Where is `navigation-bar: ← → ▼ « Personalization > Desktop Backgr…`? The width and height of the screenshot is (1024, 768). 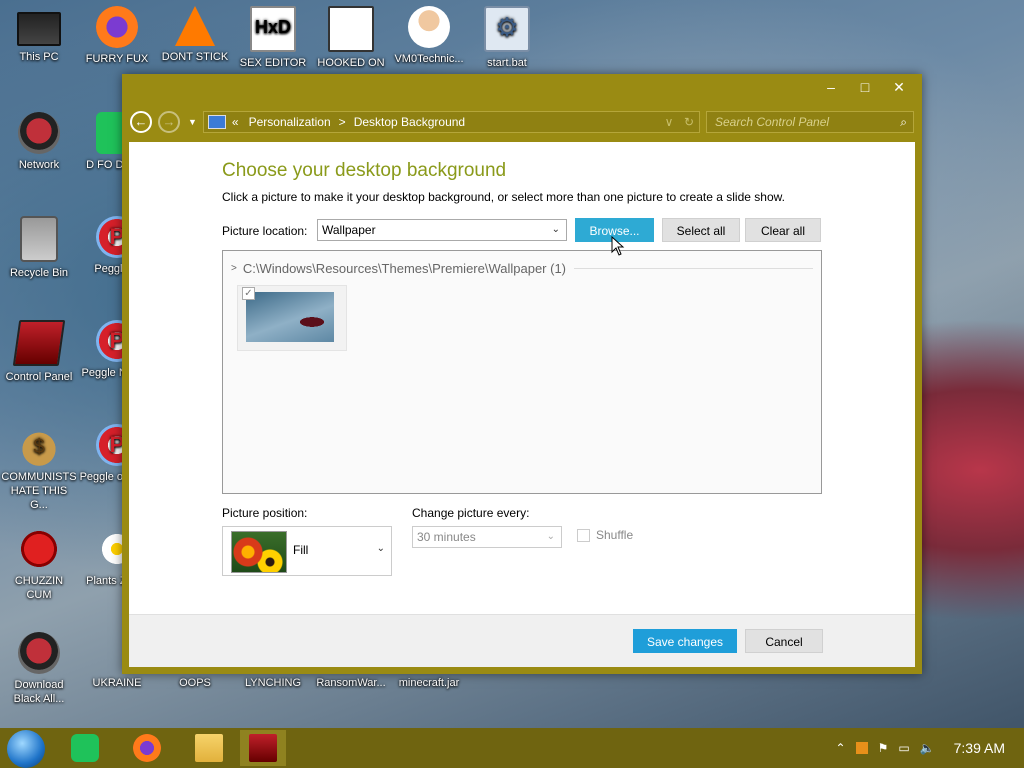
navigation-bar: ← → ▼ « Personalization > Desktop Backgr… is located at coordinates (522, 122).